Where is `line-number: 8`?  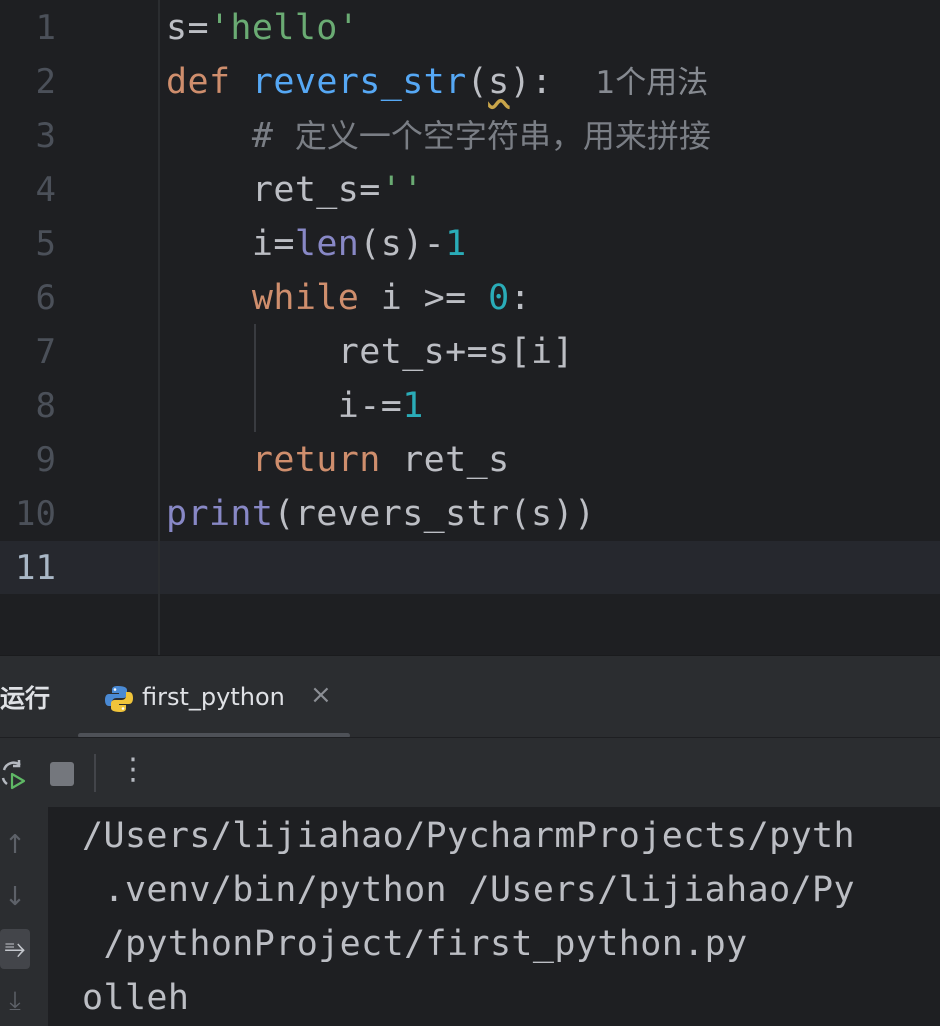 line-number: 8 is located at coordinates (45, 406).